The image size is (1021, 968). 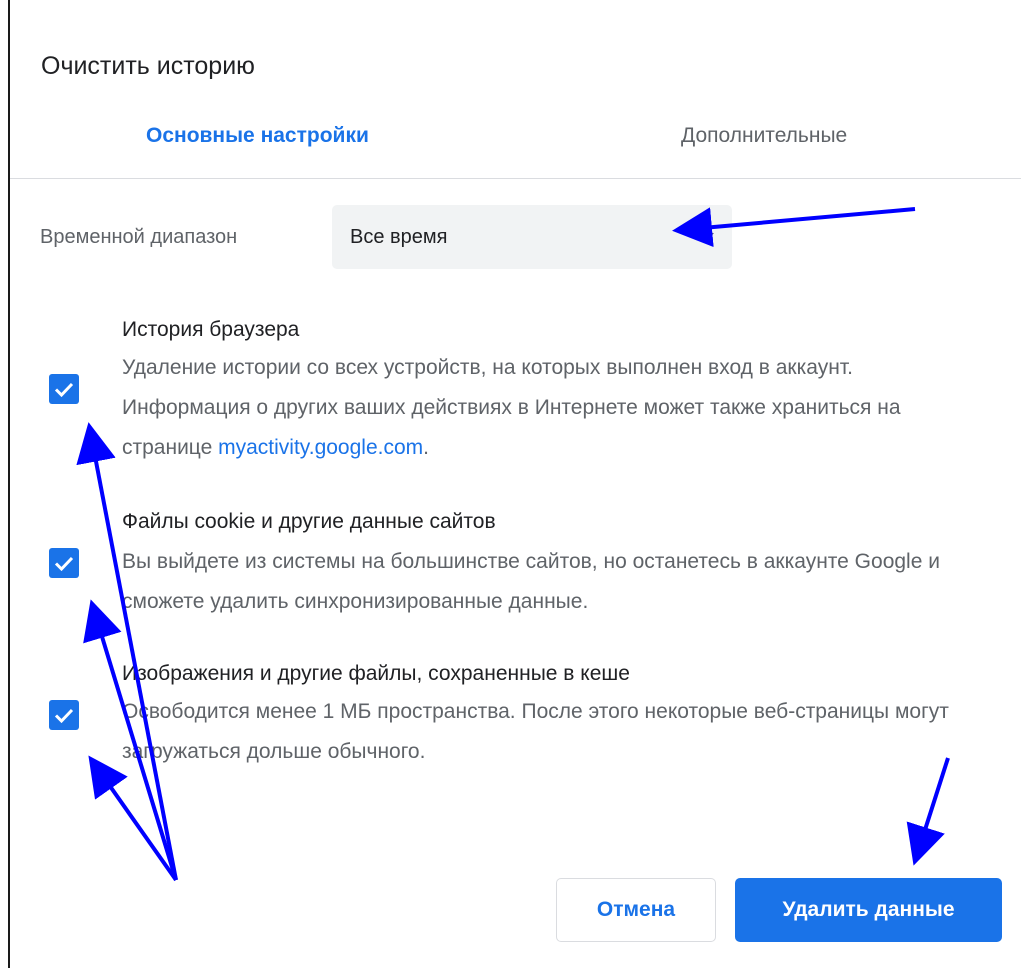 What do you see at coordinates (515, 178) in the screenshot?
I see `tabs-divider` at bounding box center [515, 178].